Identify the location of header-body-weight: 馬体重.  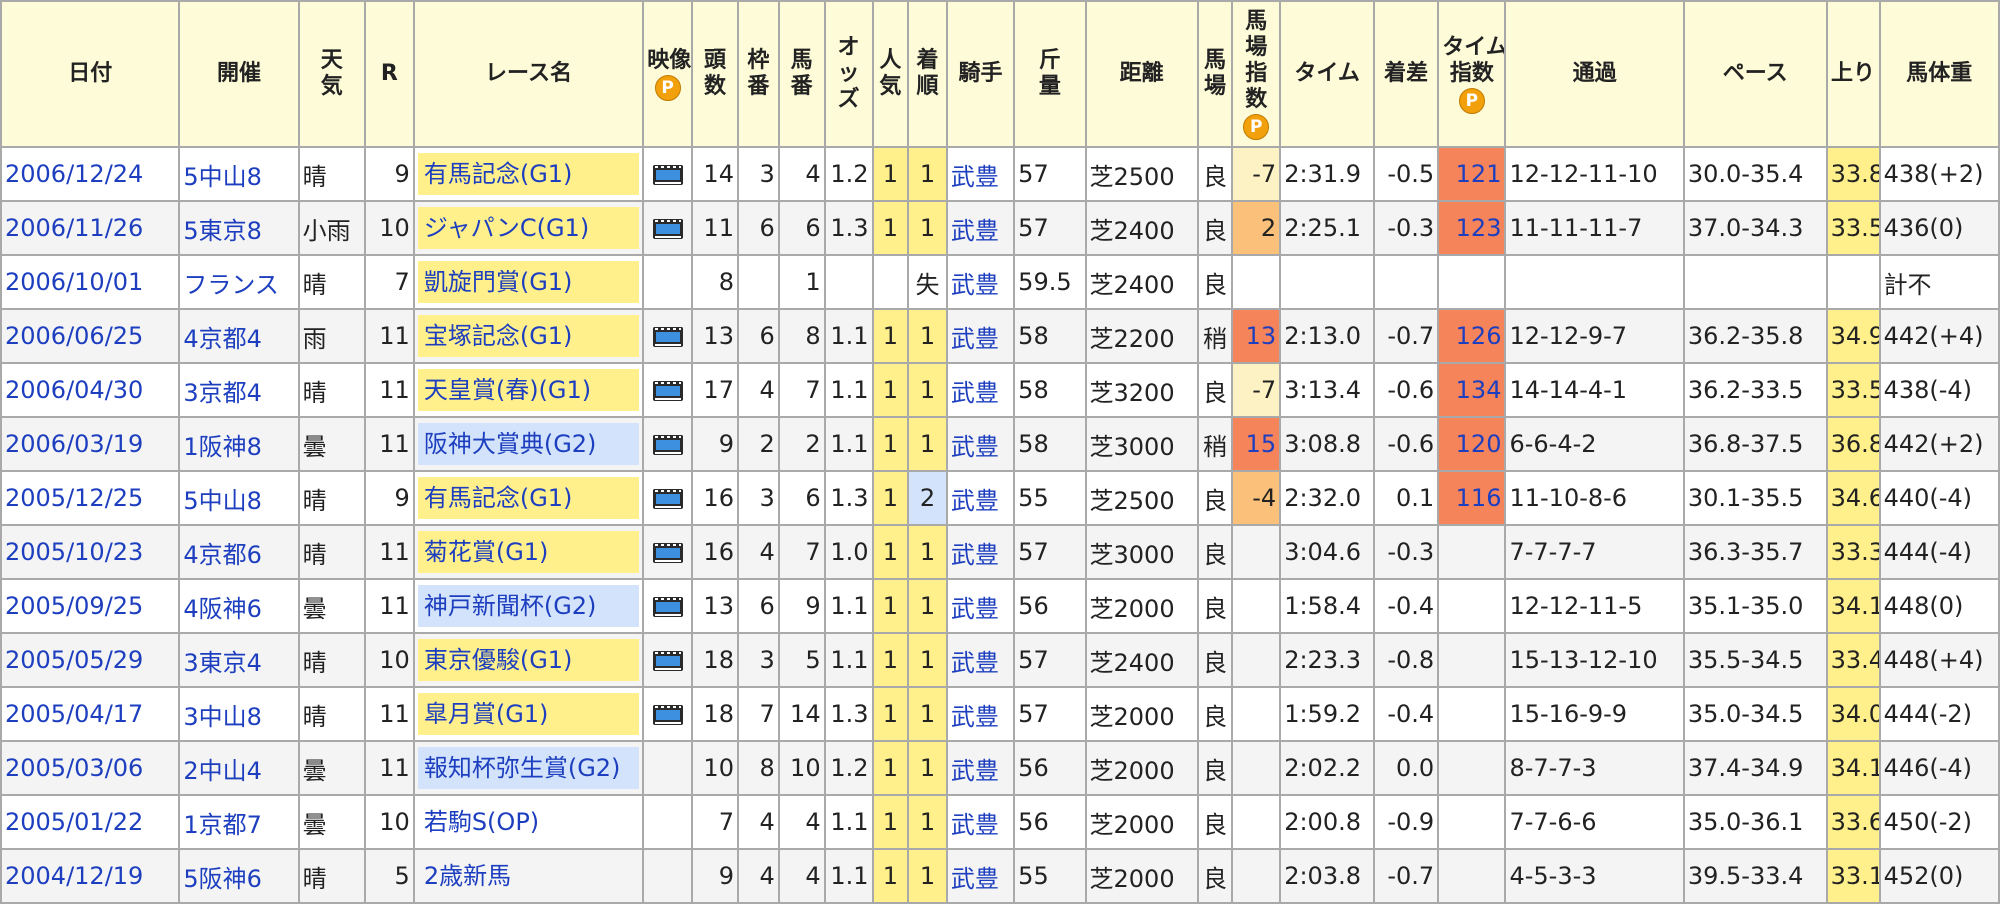
(1939, 74).